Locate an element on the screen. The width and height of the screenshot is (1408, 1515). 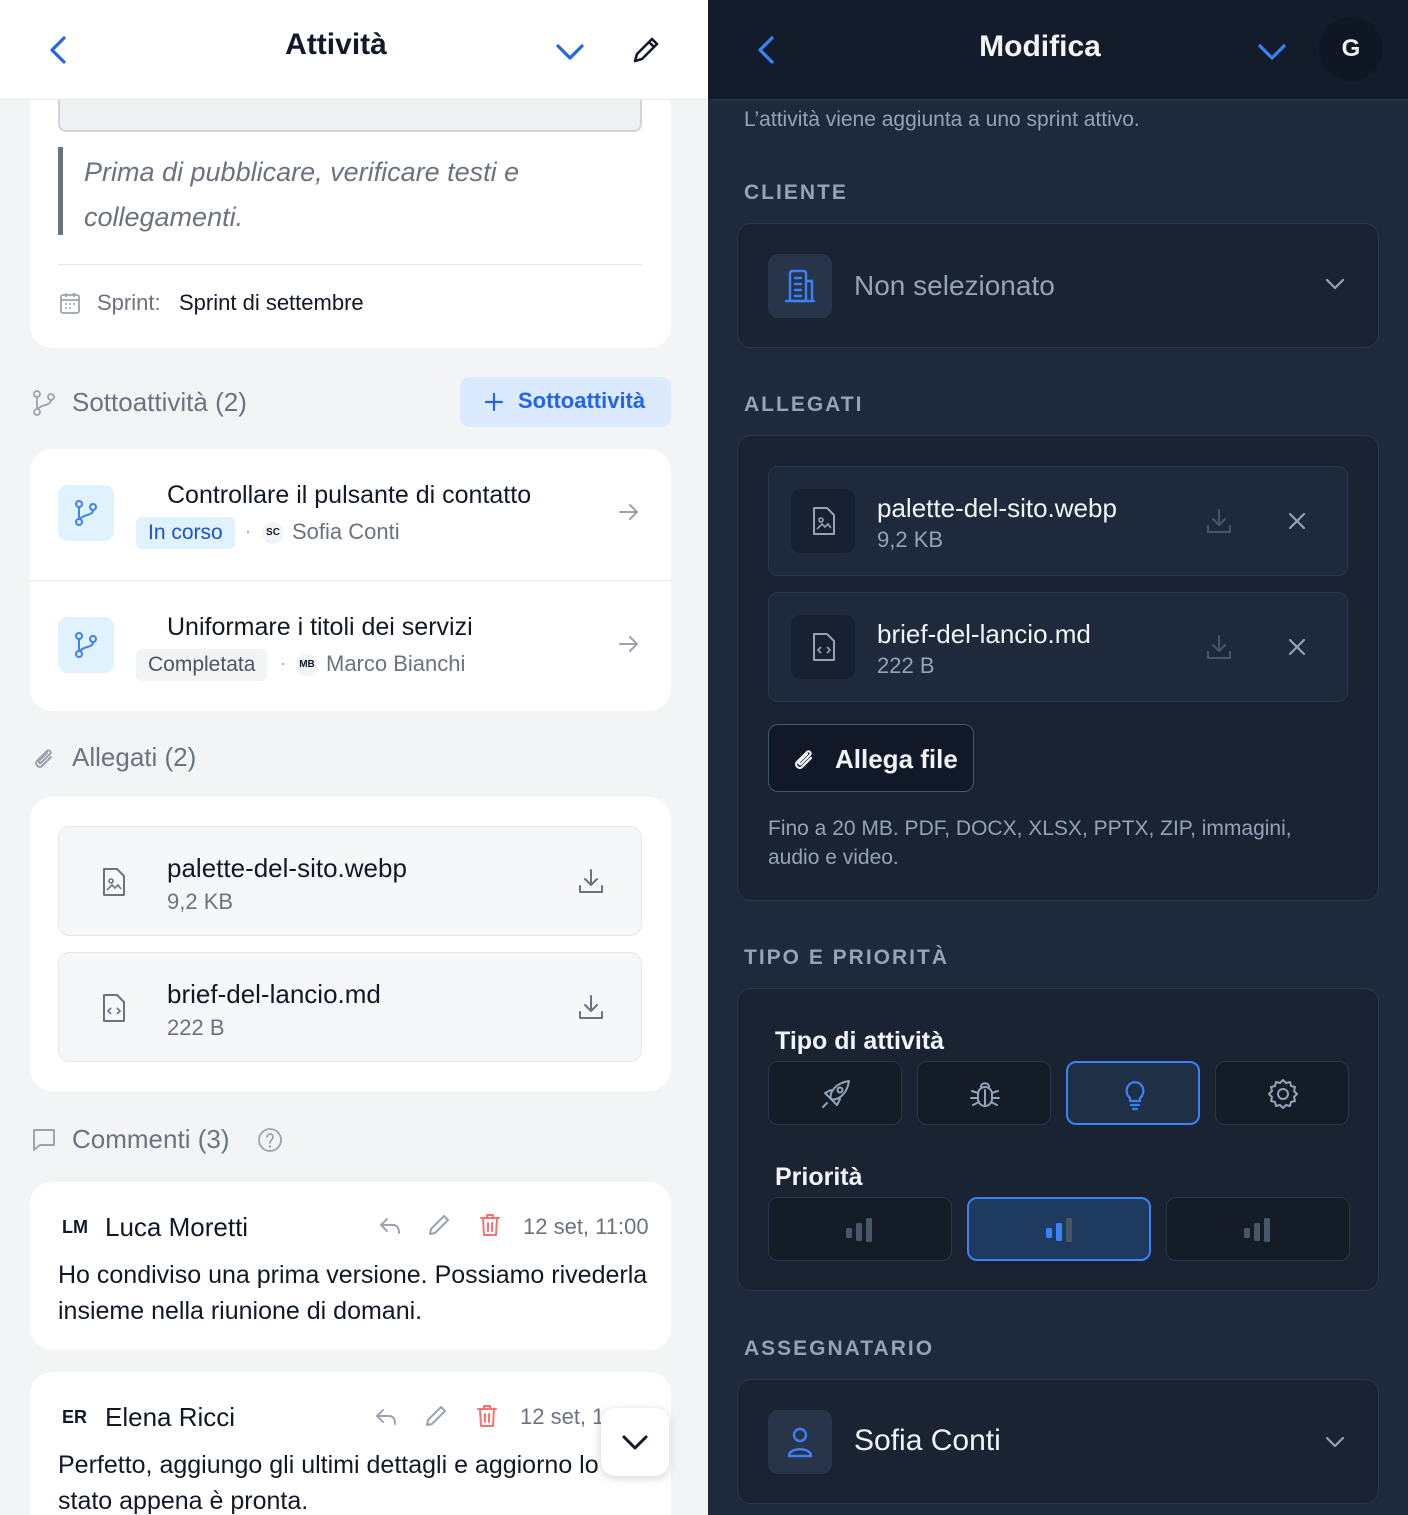
lightbulb-icon is located at coordinates (1135, 1094).